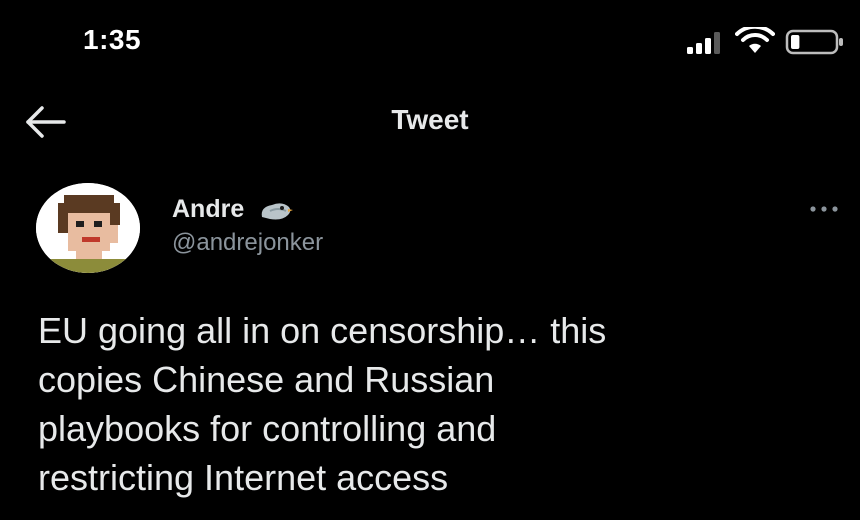 Image resolution: width=860 pixels, height=520 pixels. What do you see at coordinates (277, 210) in the screenshot?
I see `bird-icon` at bounding box center [277, 210].